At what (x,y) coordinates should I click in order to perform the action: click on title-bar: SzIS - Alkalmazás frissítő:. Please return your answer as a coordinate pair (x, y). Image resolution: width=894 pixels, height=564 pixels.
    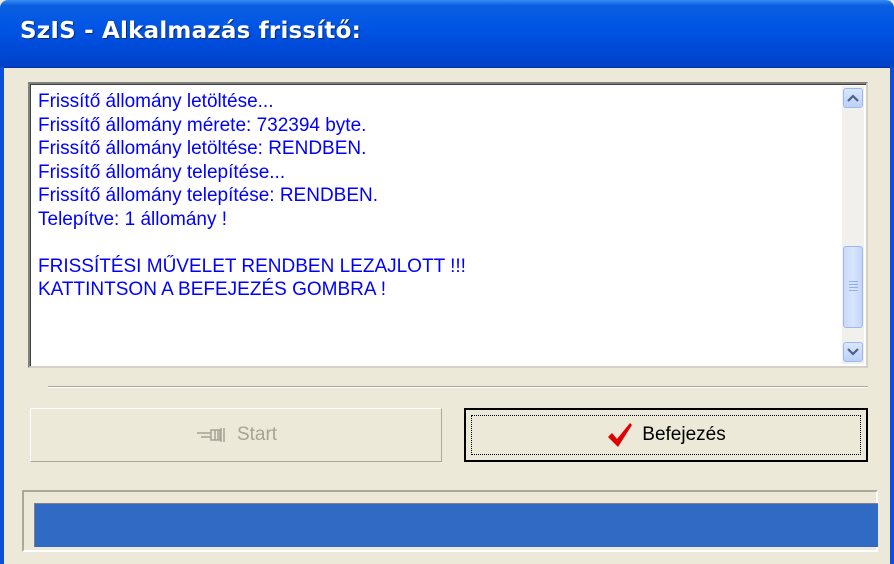
    Looking at the image, I should click on (447, 34).